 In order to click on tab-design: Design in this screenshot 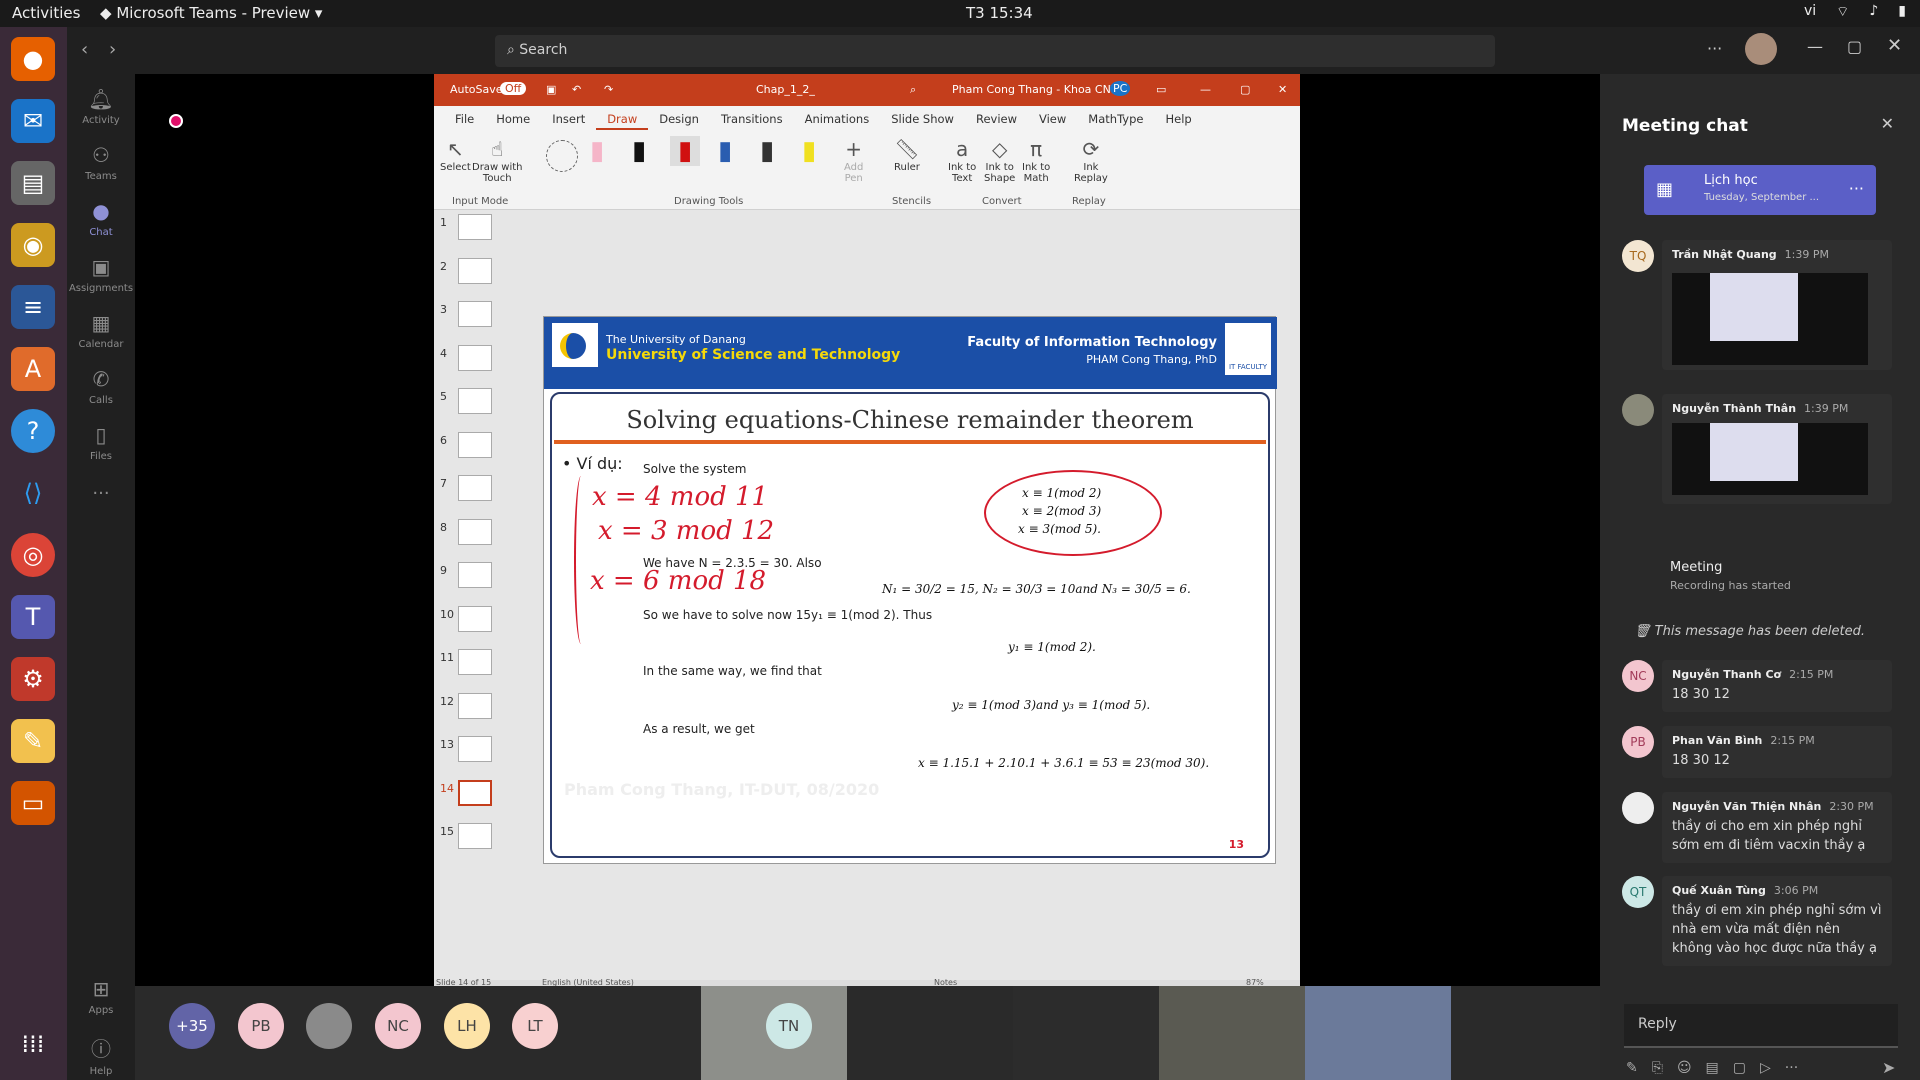, I will do `click(679, 118)`.